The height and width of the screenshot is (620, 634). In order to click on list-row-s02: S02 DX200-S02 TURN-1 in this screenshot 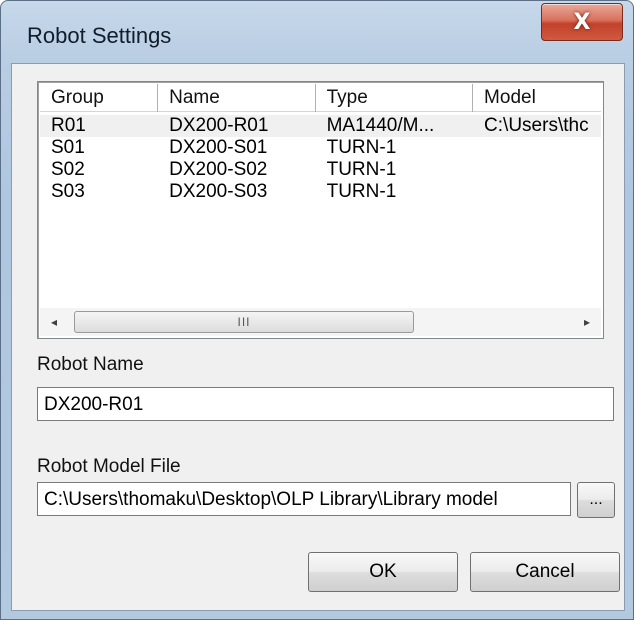, I will do `click(320, 170)`.